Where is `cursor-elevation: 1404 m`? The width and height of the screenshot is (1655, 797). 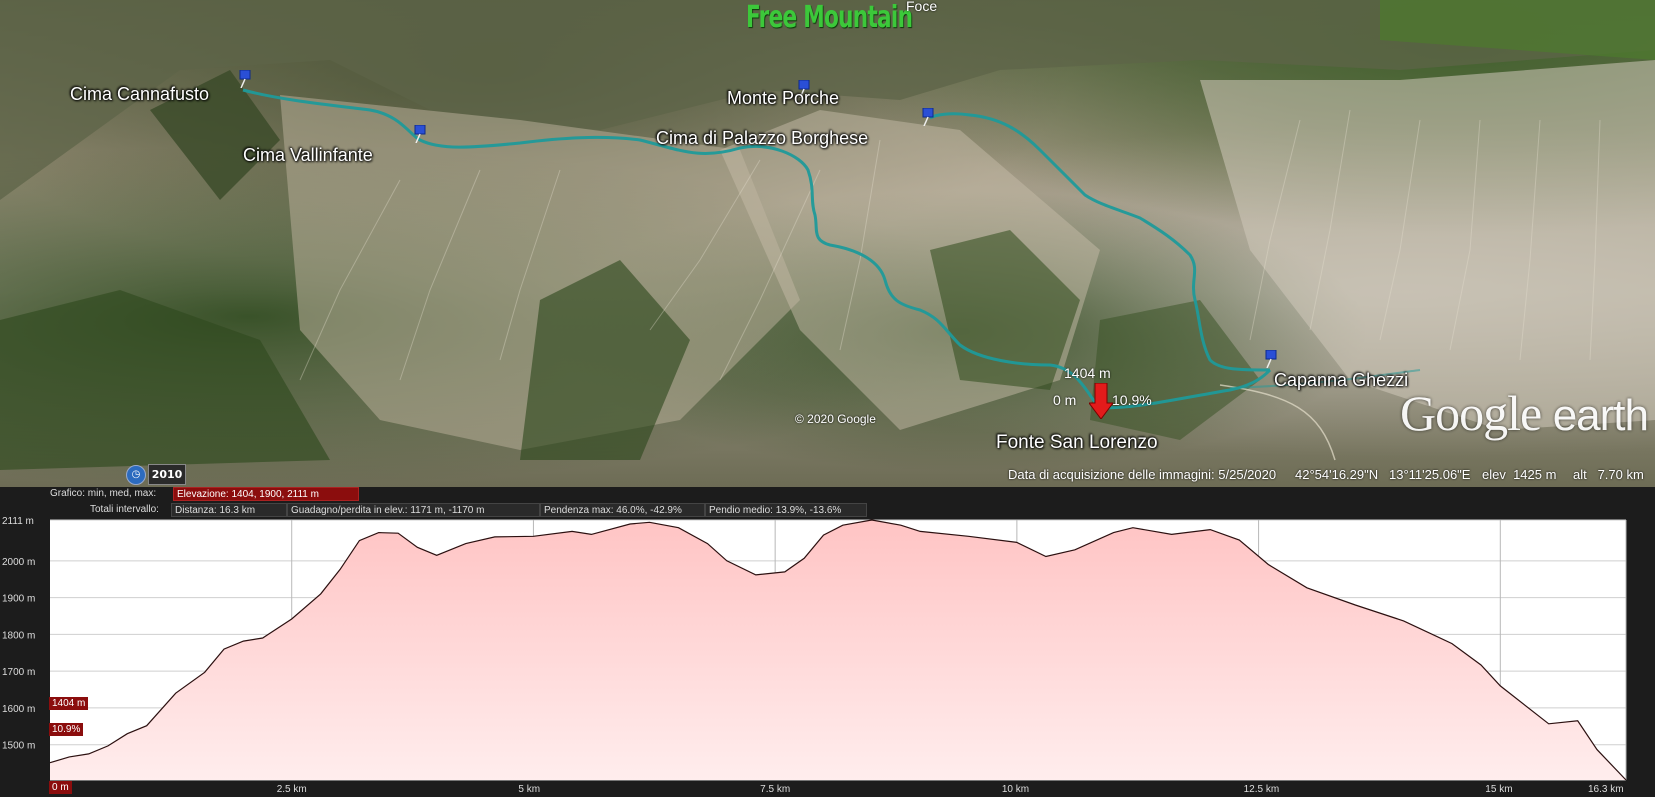
cursor-elevation: 1404 m is located at coordinates (1087, 373).